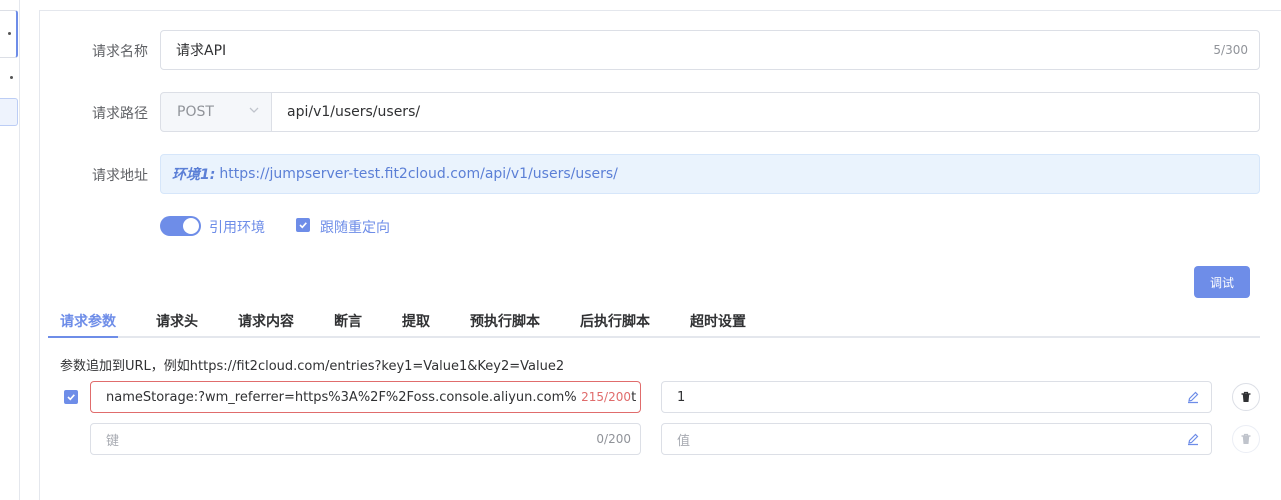 Image resolution: width=1281 pixels, height=500 pixels. Describe the element at coordinates (936, 397) in the screenshot. I see `param-value-input: 1` at that location.